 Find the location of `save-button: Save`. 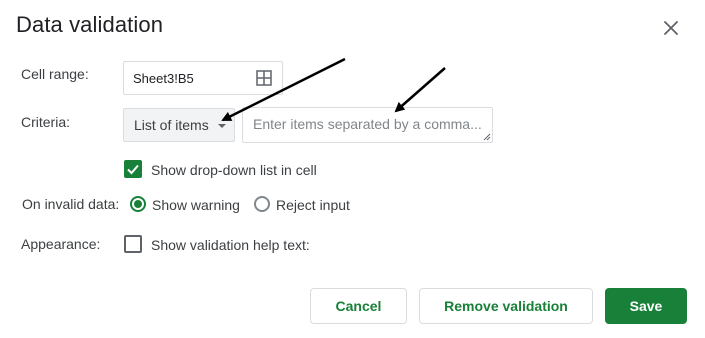

save-button: Save is located at coordinates (646, 306).